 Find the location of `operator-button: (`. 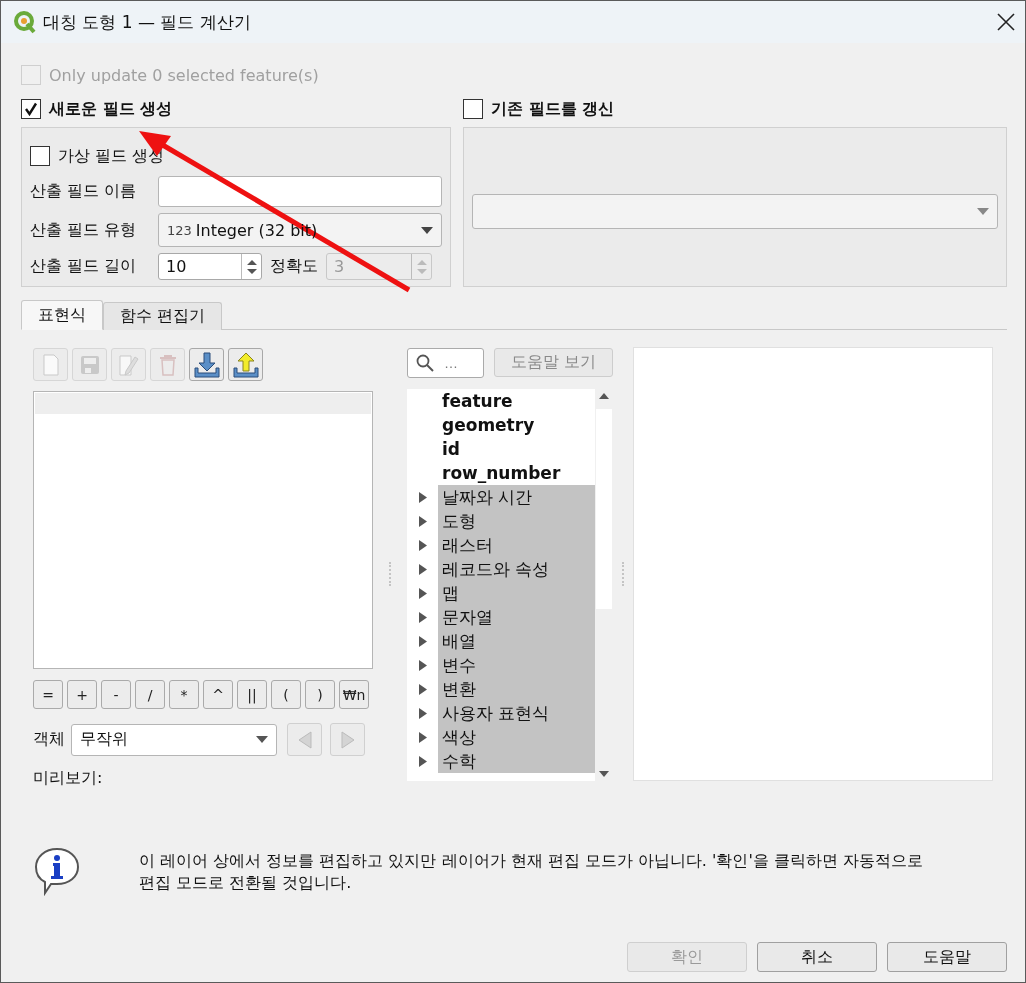

operator-button: ( is located at coordinates (286, 694).